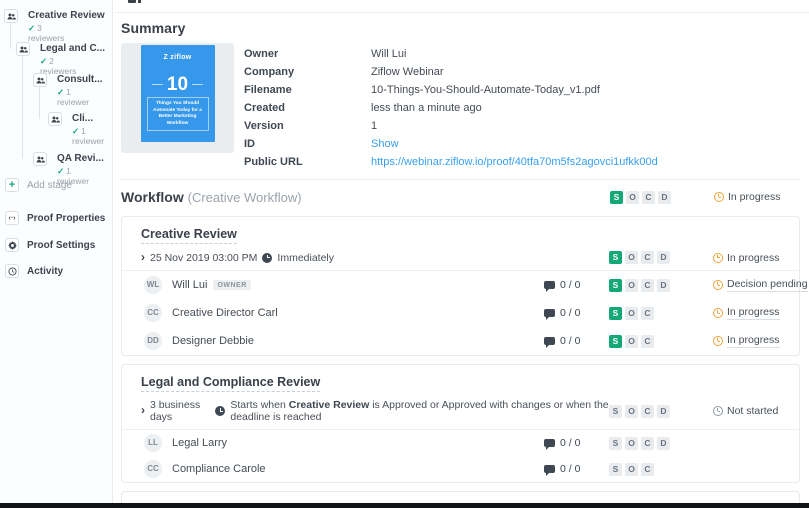 The width and height of the screenshot is (809, 508). Describe the element at coordinates (379, 258) in the screenshot. I see `stage-meta: 25 Nov 2019 03:00 PM Immediately` at that location.